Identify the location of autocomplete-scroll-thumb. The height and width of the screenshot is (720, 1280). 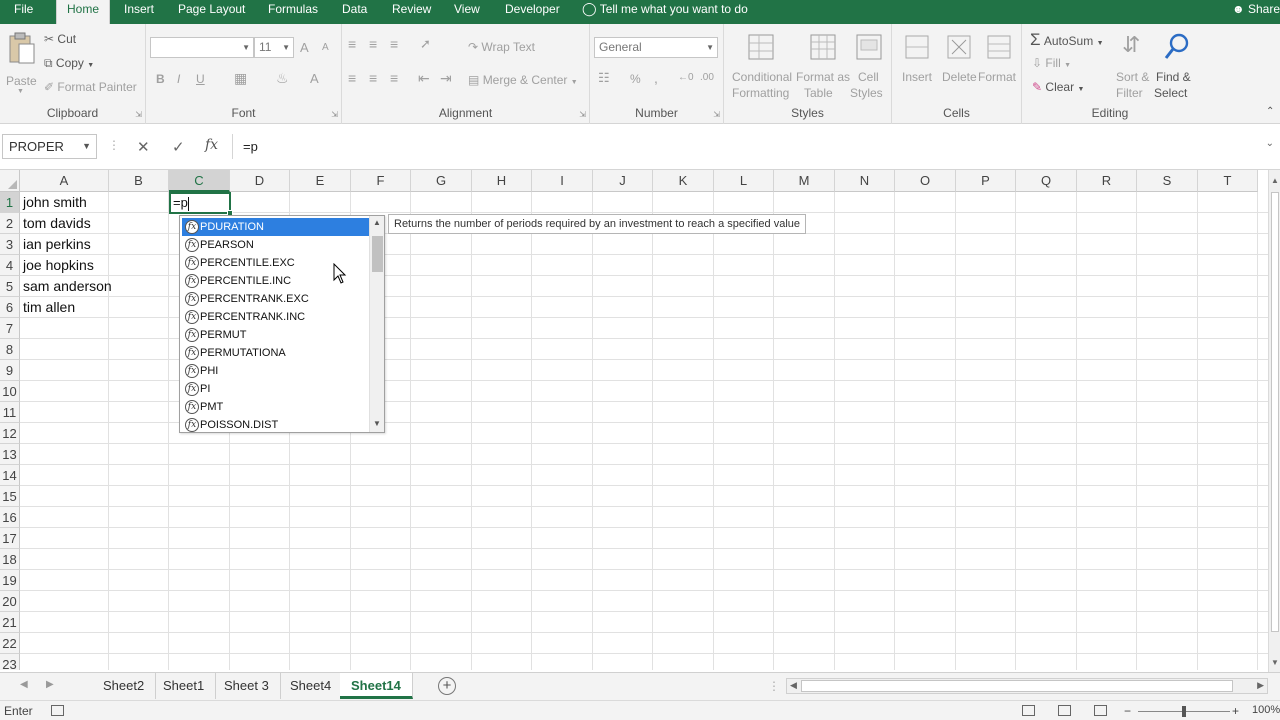
(377, 254).